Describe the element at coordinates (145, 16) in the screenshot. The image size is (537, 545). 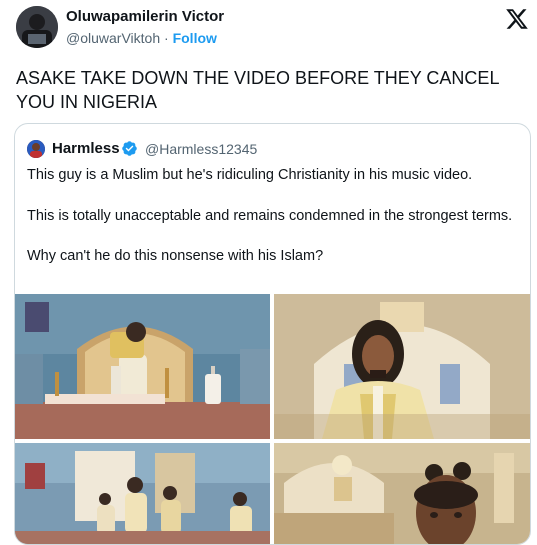
I see `author-name: Oluwapamilerin Victor` at that location.